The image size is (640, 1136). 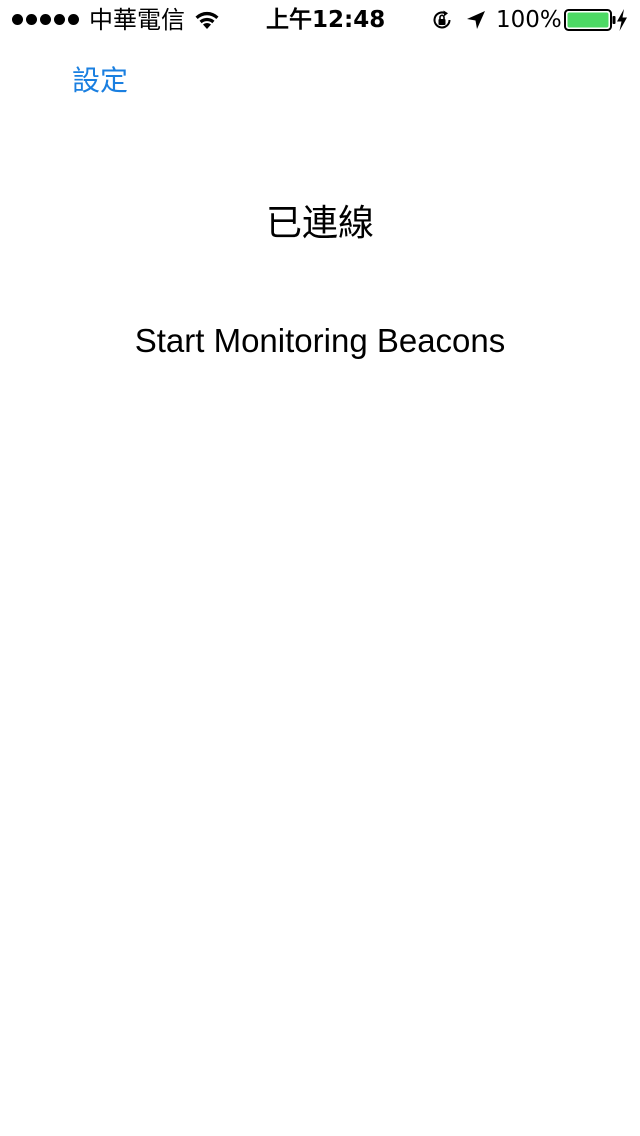 I want to click on carrier-name: 中華電信, so click(x=137, y=20).